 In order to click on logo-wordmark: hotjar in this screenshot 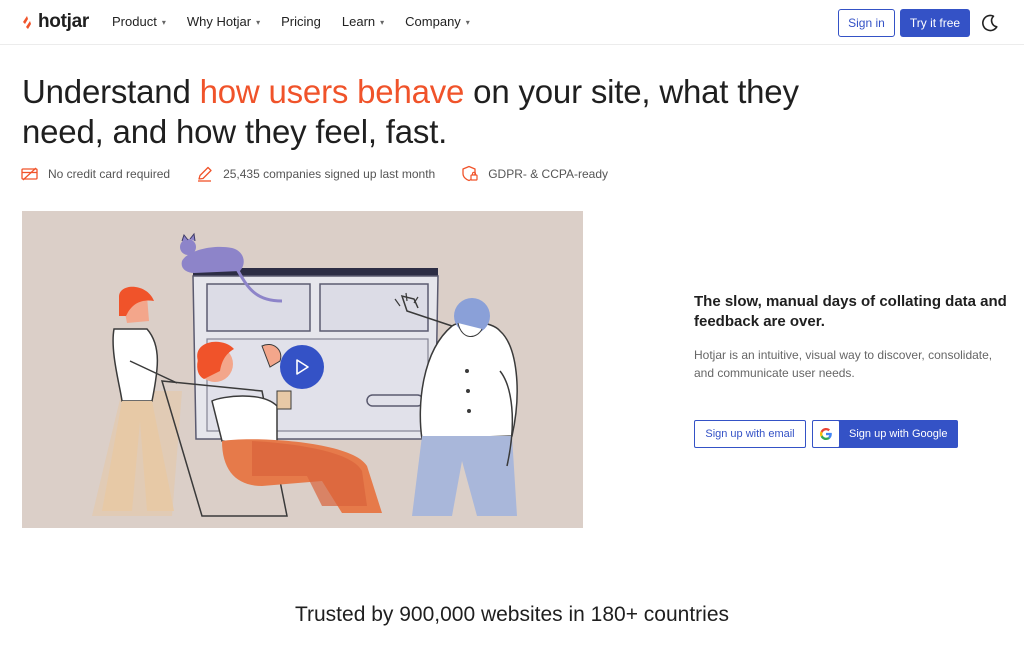, I will do `click(63, 21)`.